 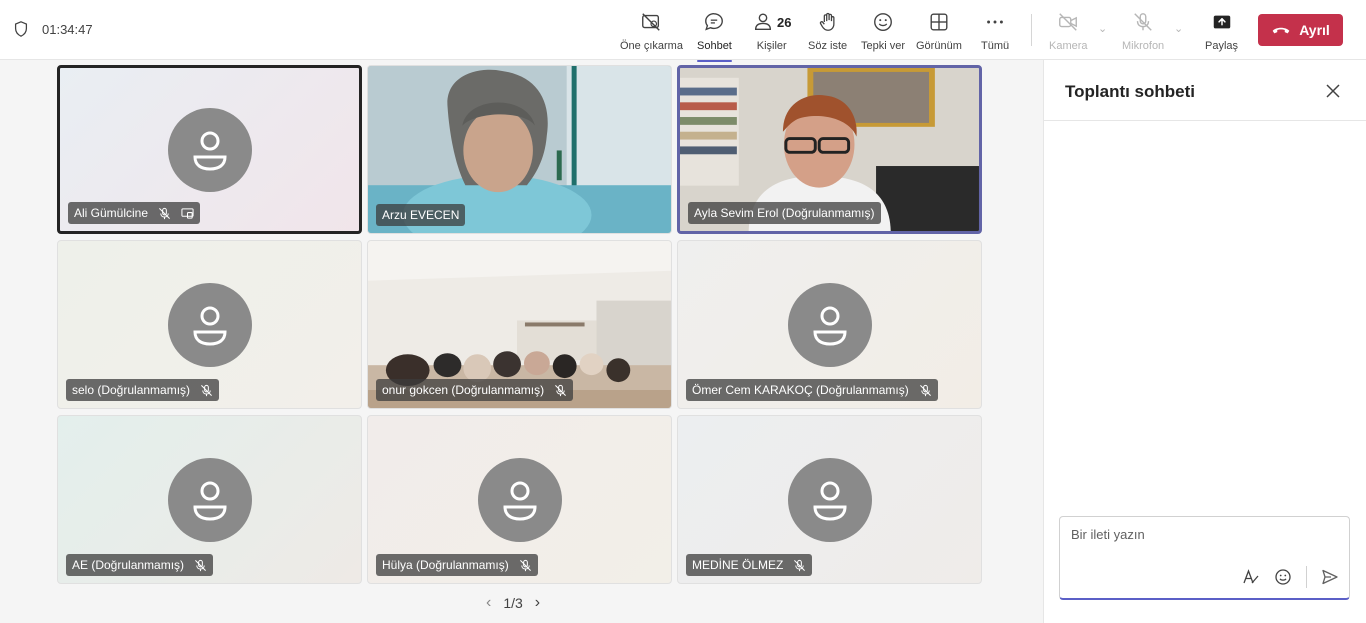 I want to click on participant-name-tag: Ali Gümülcine, so click(x=134, y=213).